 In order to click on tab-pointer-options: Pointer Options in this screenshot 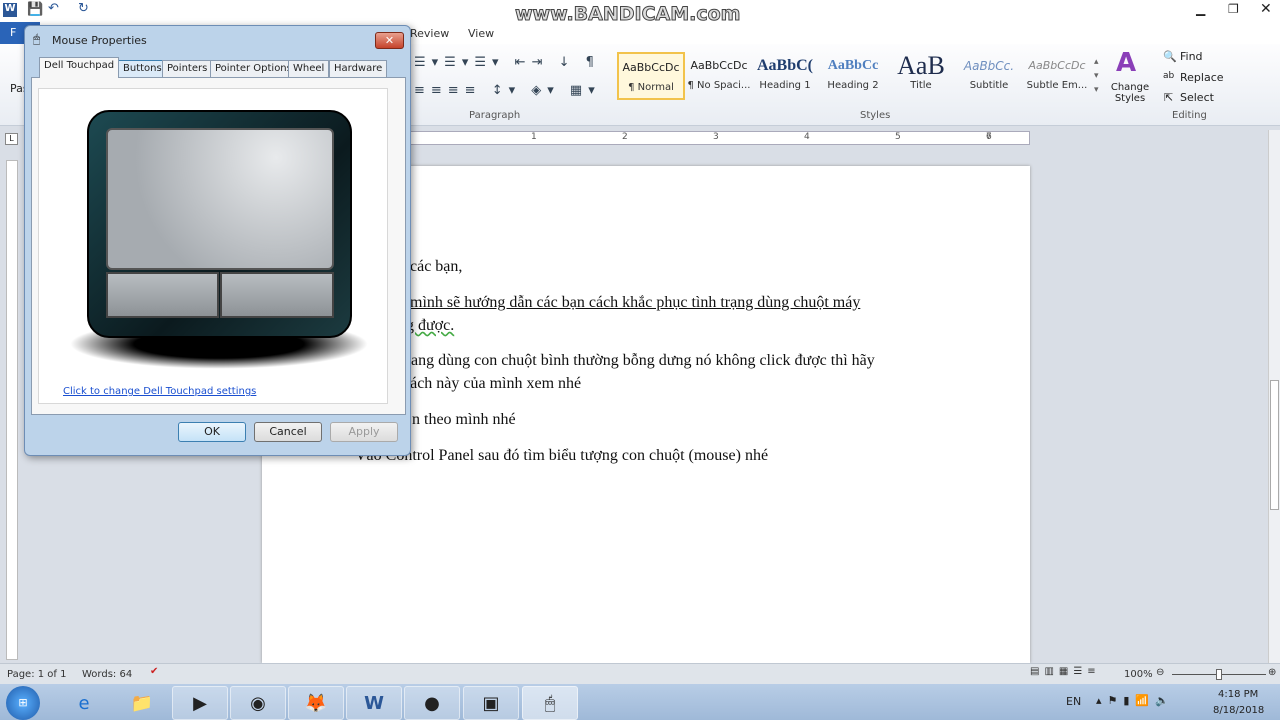, I will do `click(253, 69)`.